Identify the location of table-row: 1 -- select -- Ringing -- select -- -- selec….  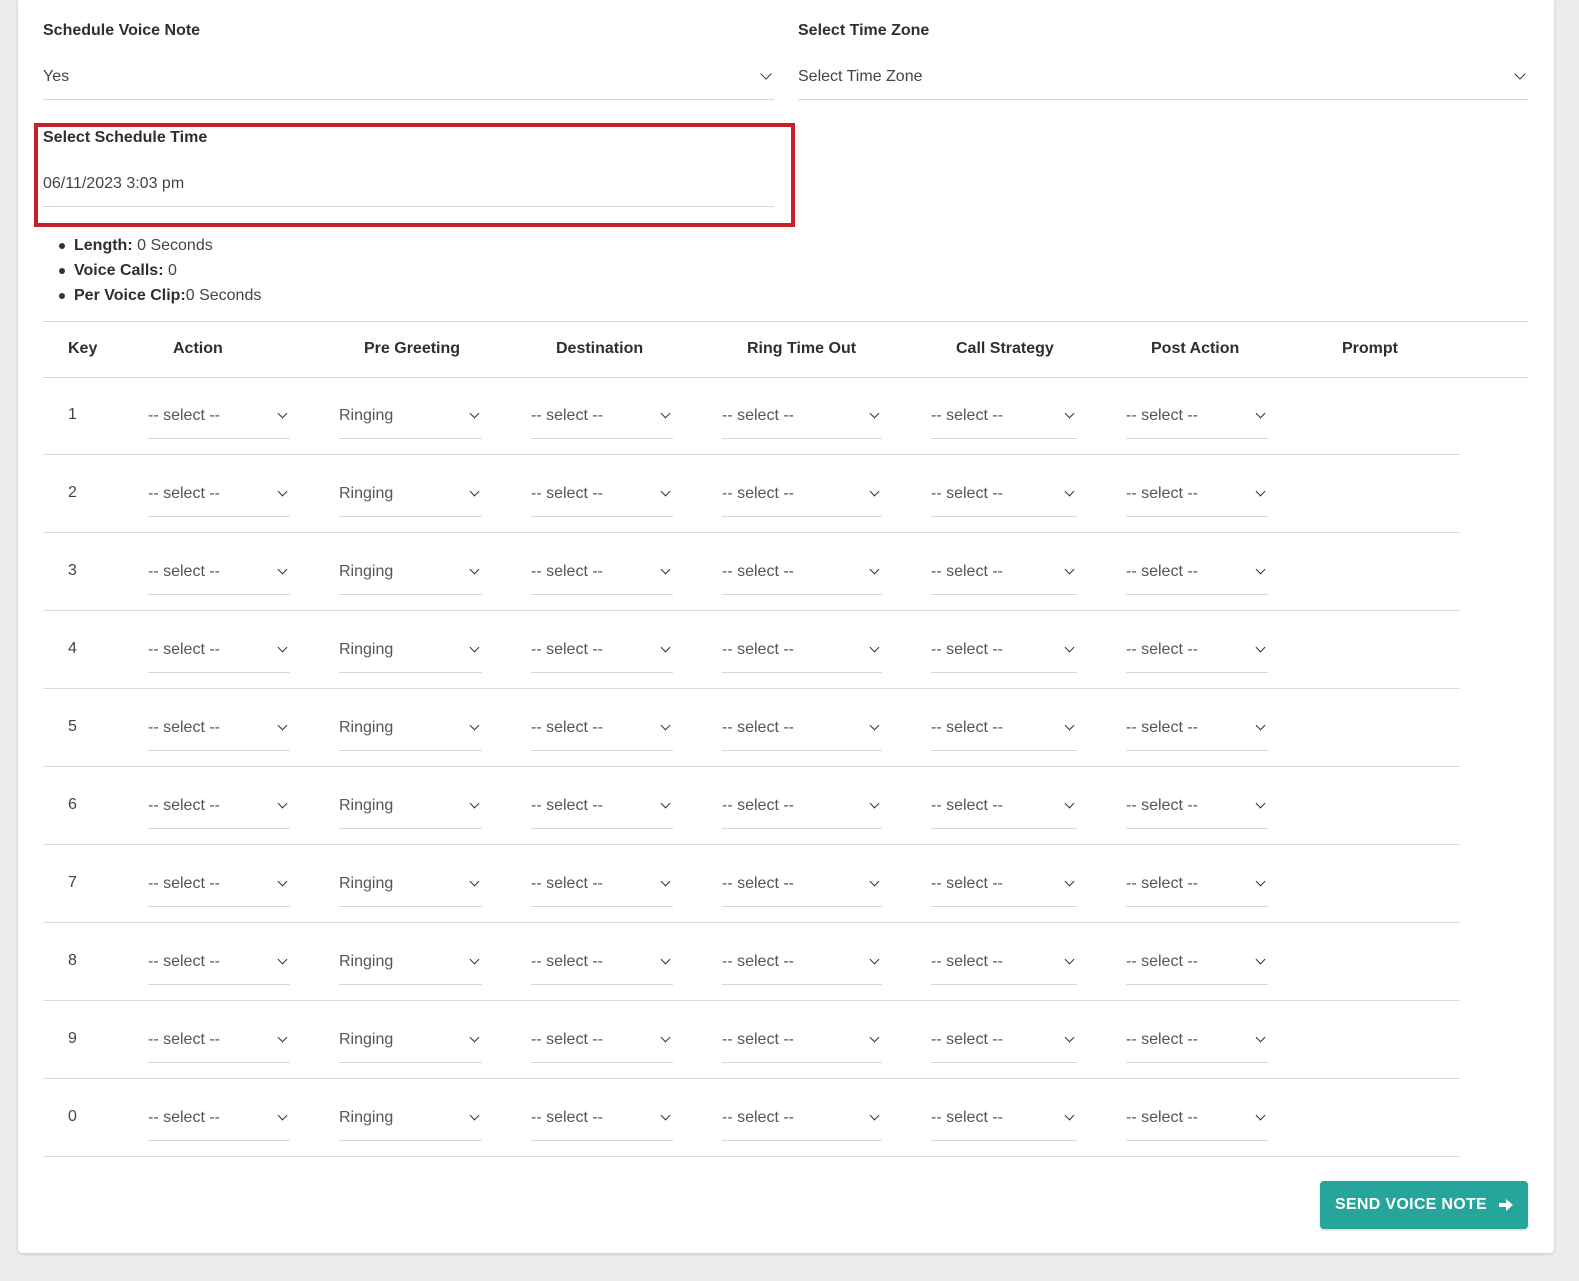
(751, 416).